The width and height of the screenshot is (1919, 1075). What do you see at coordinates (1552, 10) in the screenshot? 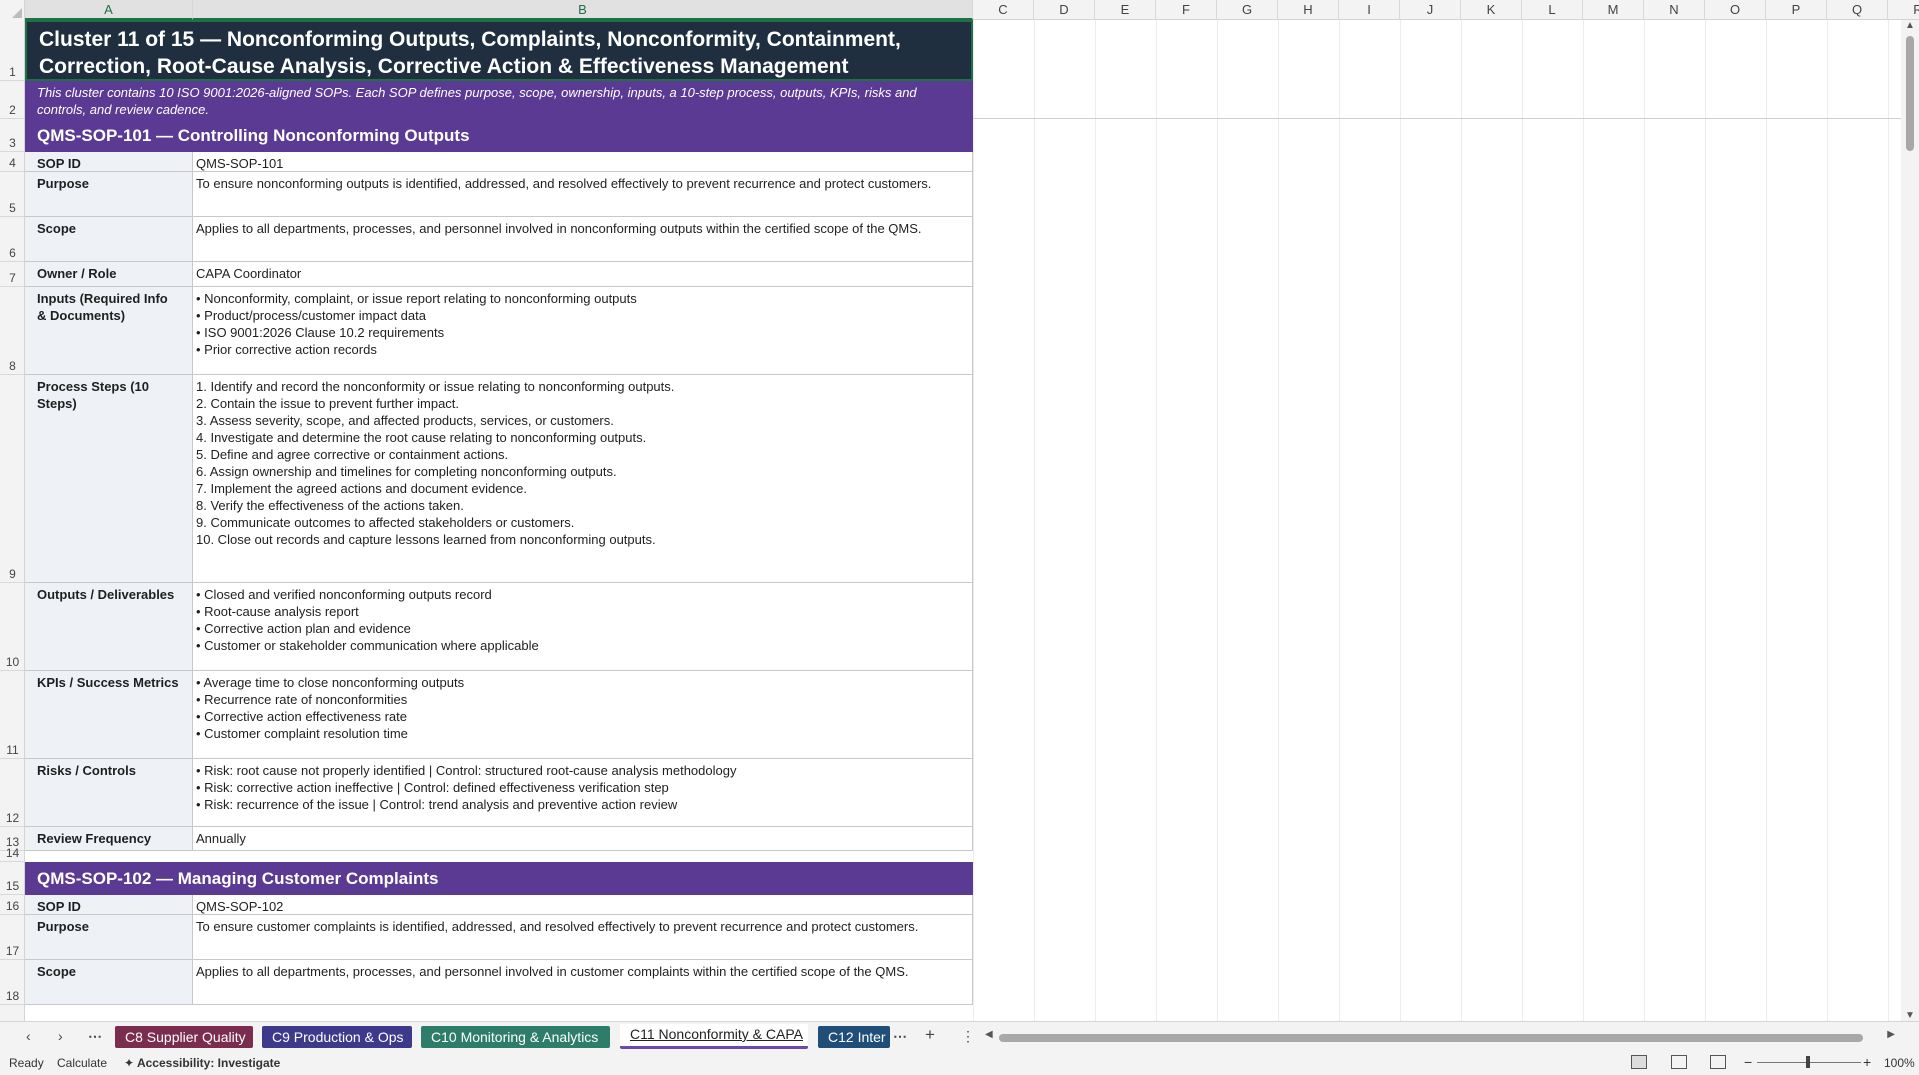
I see `column-header-l: L` at bounding box center [1552, 10].